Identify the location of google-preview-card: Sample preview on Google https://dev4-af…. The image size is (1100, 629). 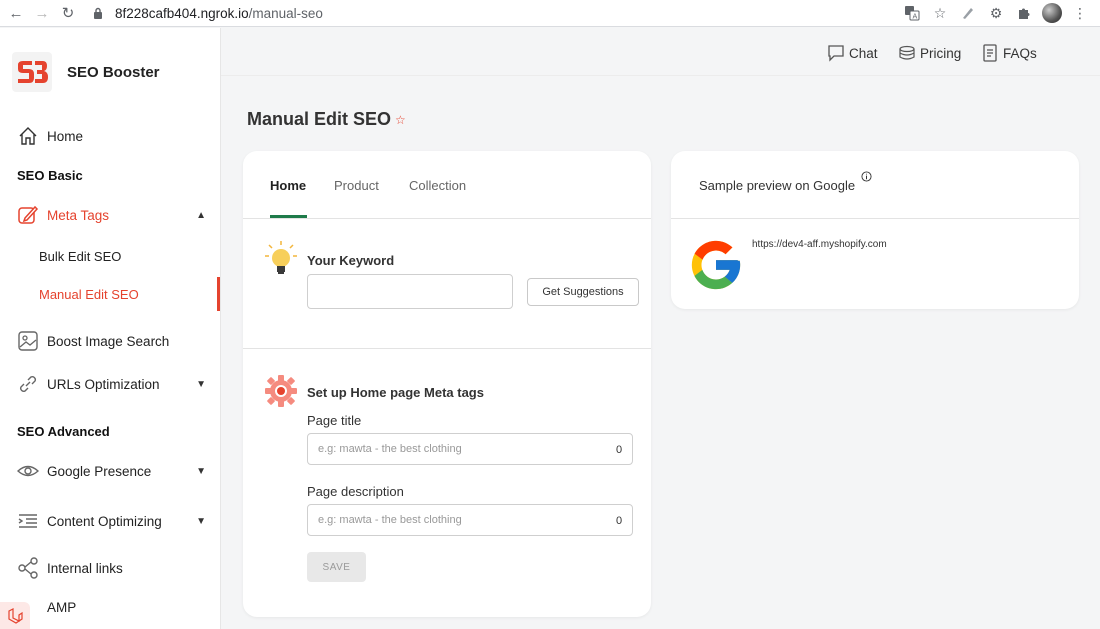
(875, 230).